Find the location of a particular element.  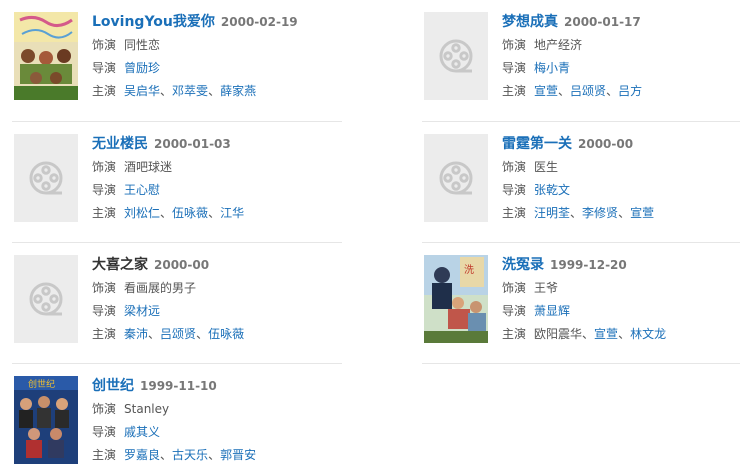

cast-list: 汪明荃、李修贤、宣萱 is located at coordinates (594, 213).